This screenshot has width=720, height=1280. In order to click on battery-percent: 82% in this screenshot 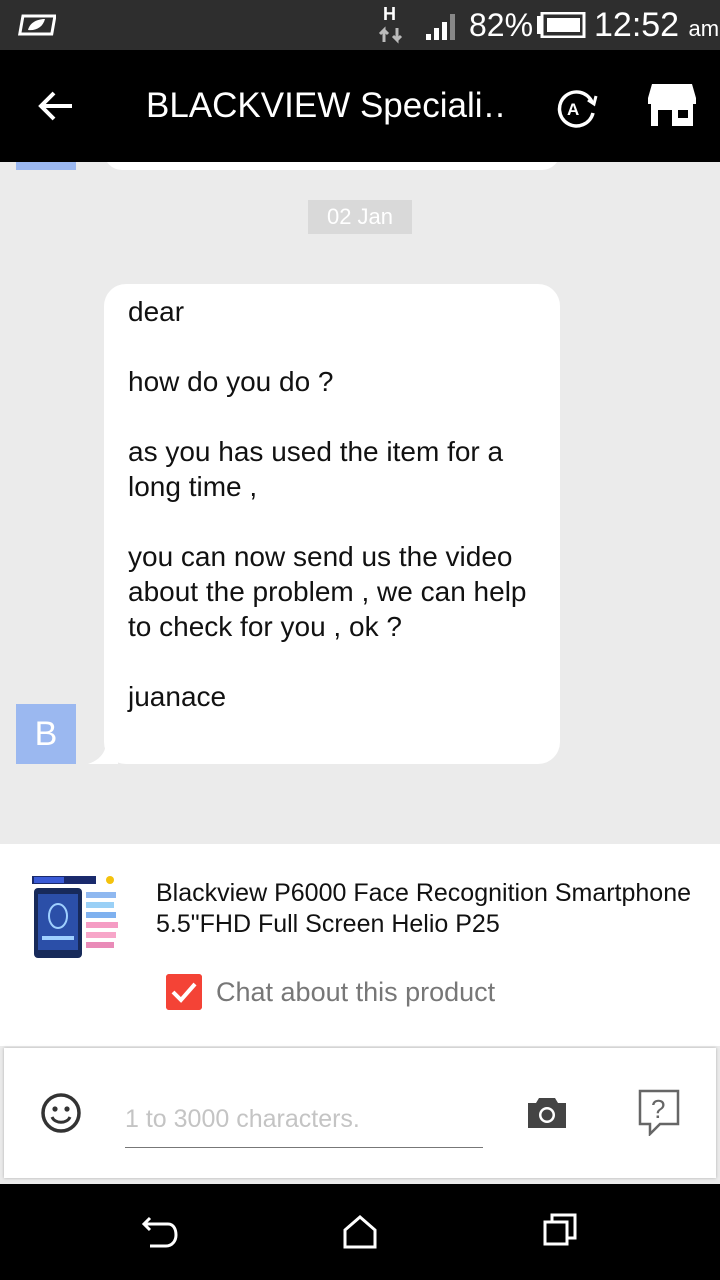, I will do `click(501, 25)`.